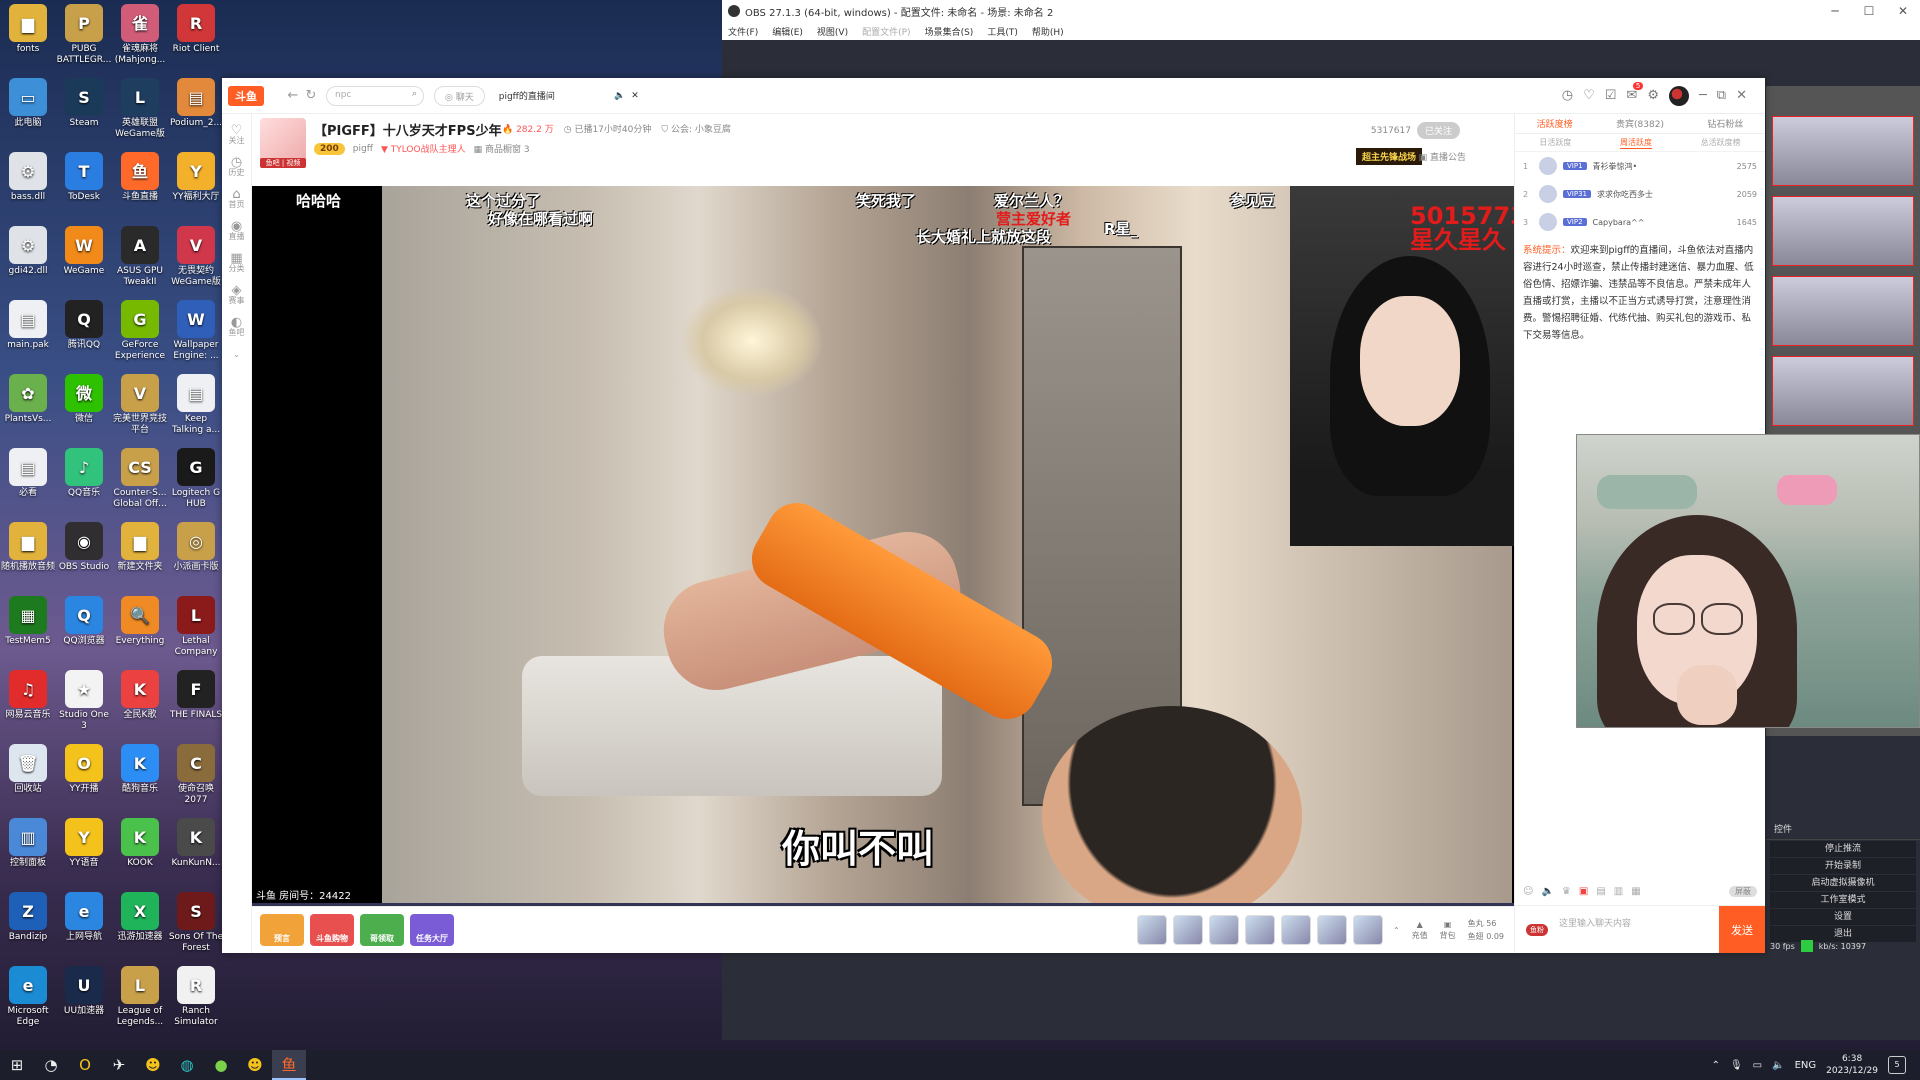  Describe the element at coordinates (85, 1065) in the screenshot. I see `taskbar-app-icon: O` at that location.